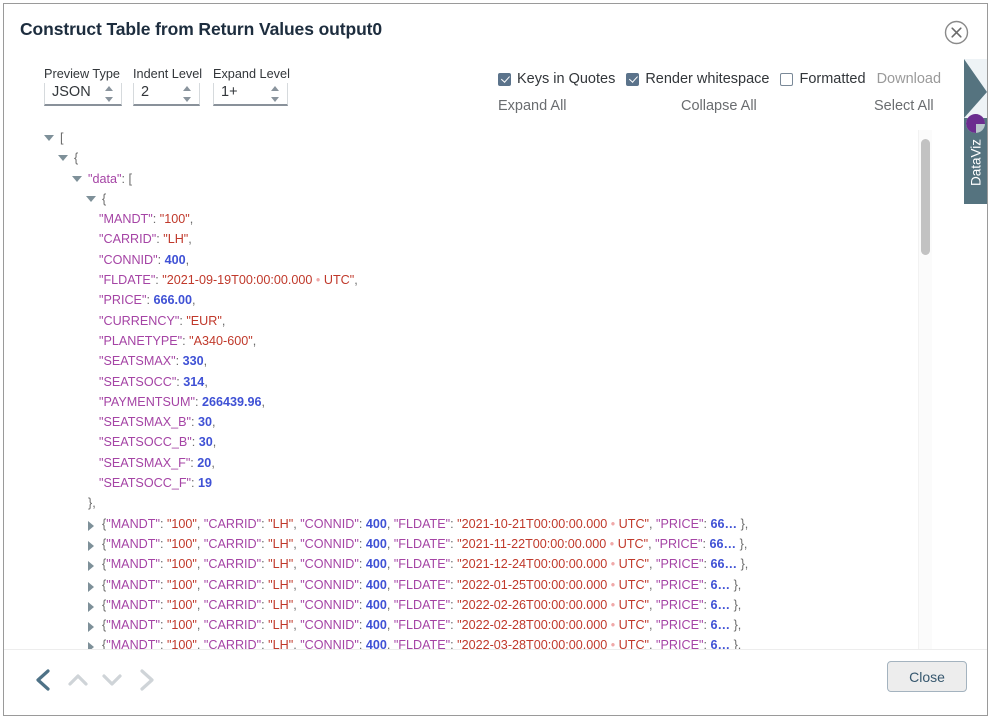 This screenshot has height=721, width=999. I want to click on json-field-row: "SEATSOCC_F": 19, so click(155, 483).